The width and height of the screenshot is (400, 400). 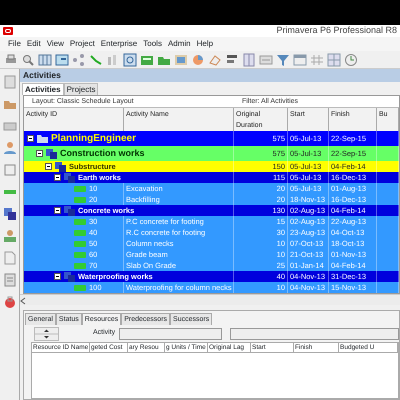 I want to click on panel-title: Activities, so click(x=210, y=75).